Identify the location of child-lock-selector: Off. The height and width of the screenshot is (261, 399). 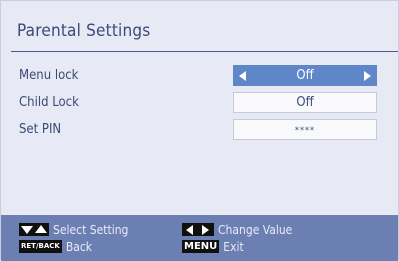
(305, 102).